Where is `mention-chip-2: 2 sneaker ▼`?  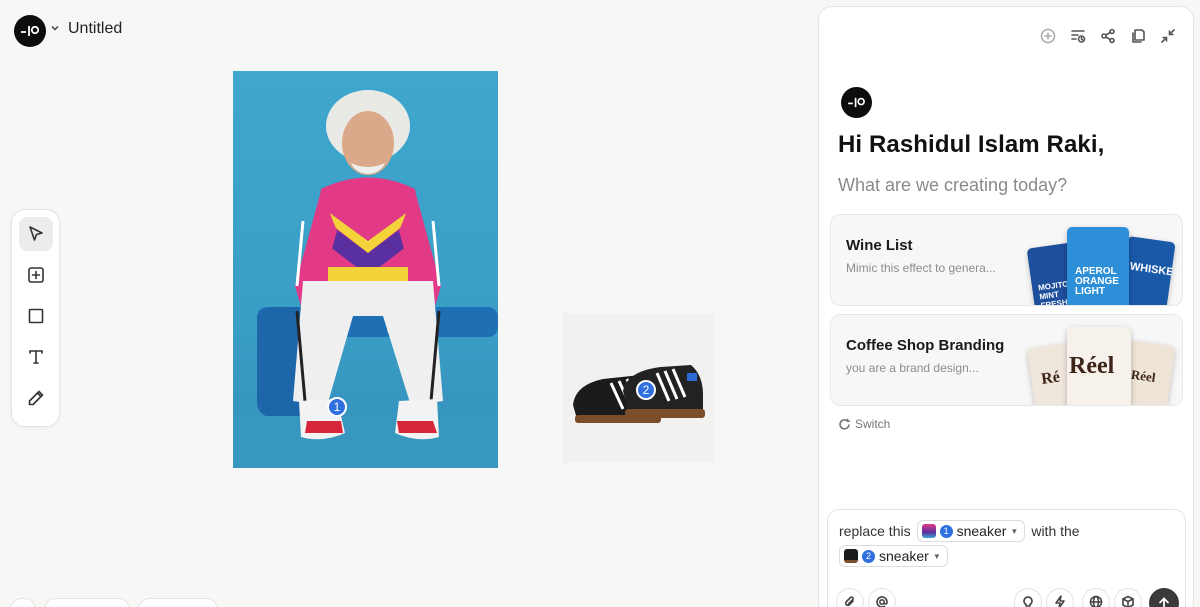 mention-chip-2: 2 sneaker ▼ is located at coordinates (893, 556).